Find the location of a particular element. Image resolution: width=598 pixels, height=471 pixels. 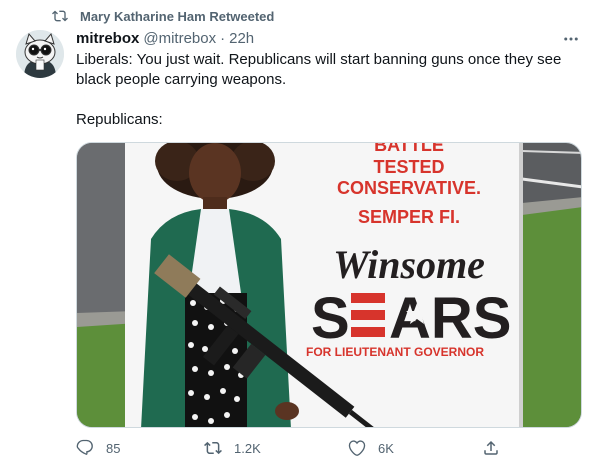

retweet-context: Mary Katharine Ham Retweeted is located at coordinates (163, 16).